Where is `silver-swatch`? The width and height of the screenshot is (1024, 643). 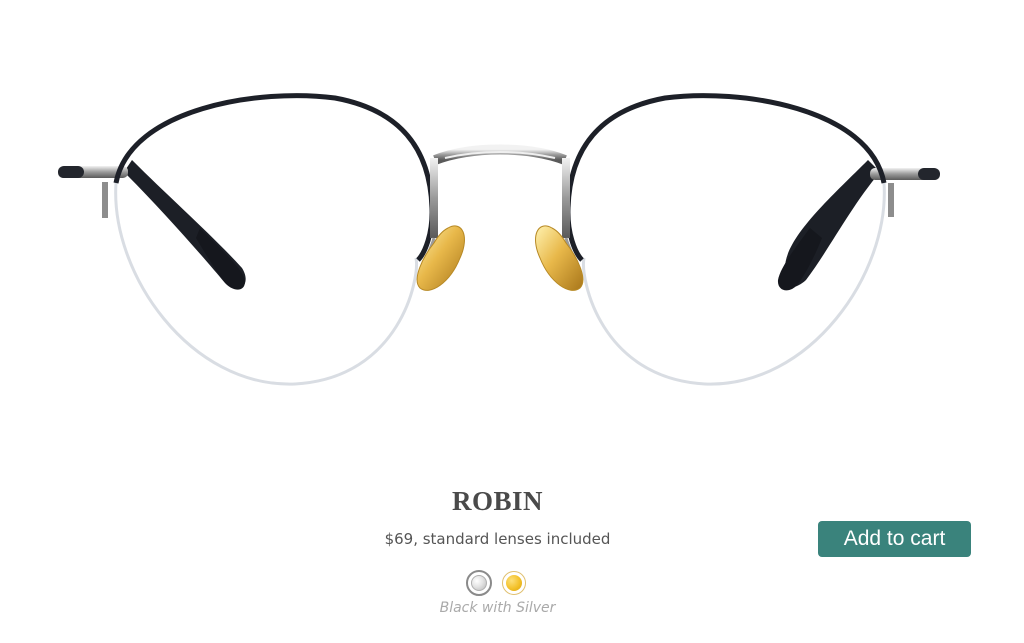
silver-swatch is located at coordinates (479, 583).